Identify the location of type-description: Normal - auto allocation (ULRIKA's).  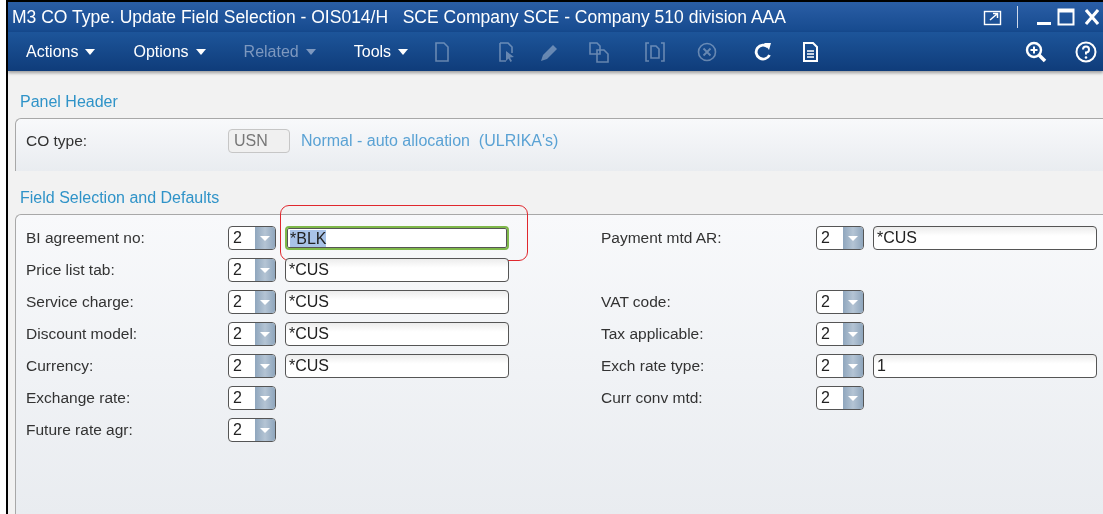
(430, 141).